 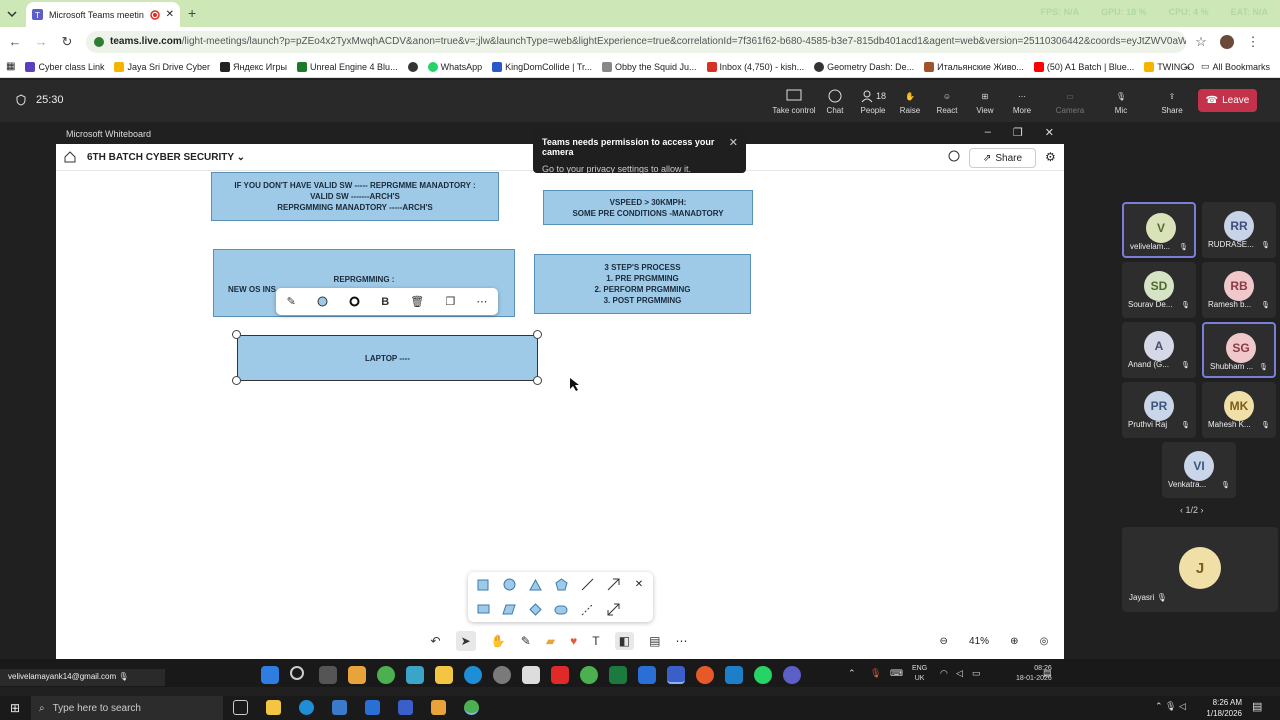 I want to click on participant-pager: ‹ 1/2 ›, so click(x=1192, y=510).